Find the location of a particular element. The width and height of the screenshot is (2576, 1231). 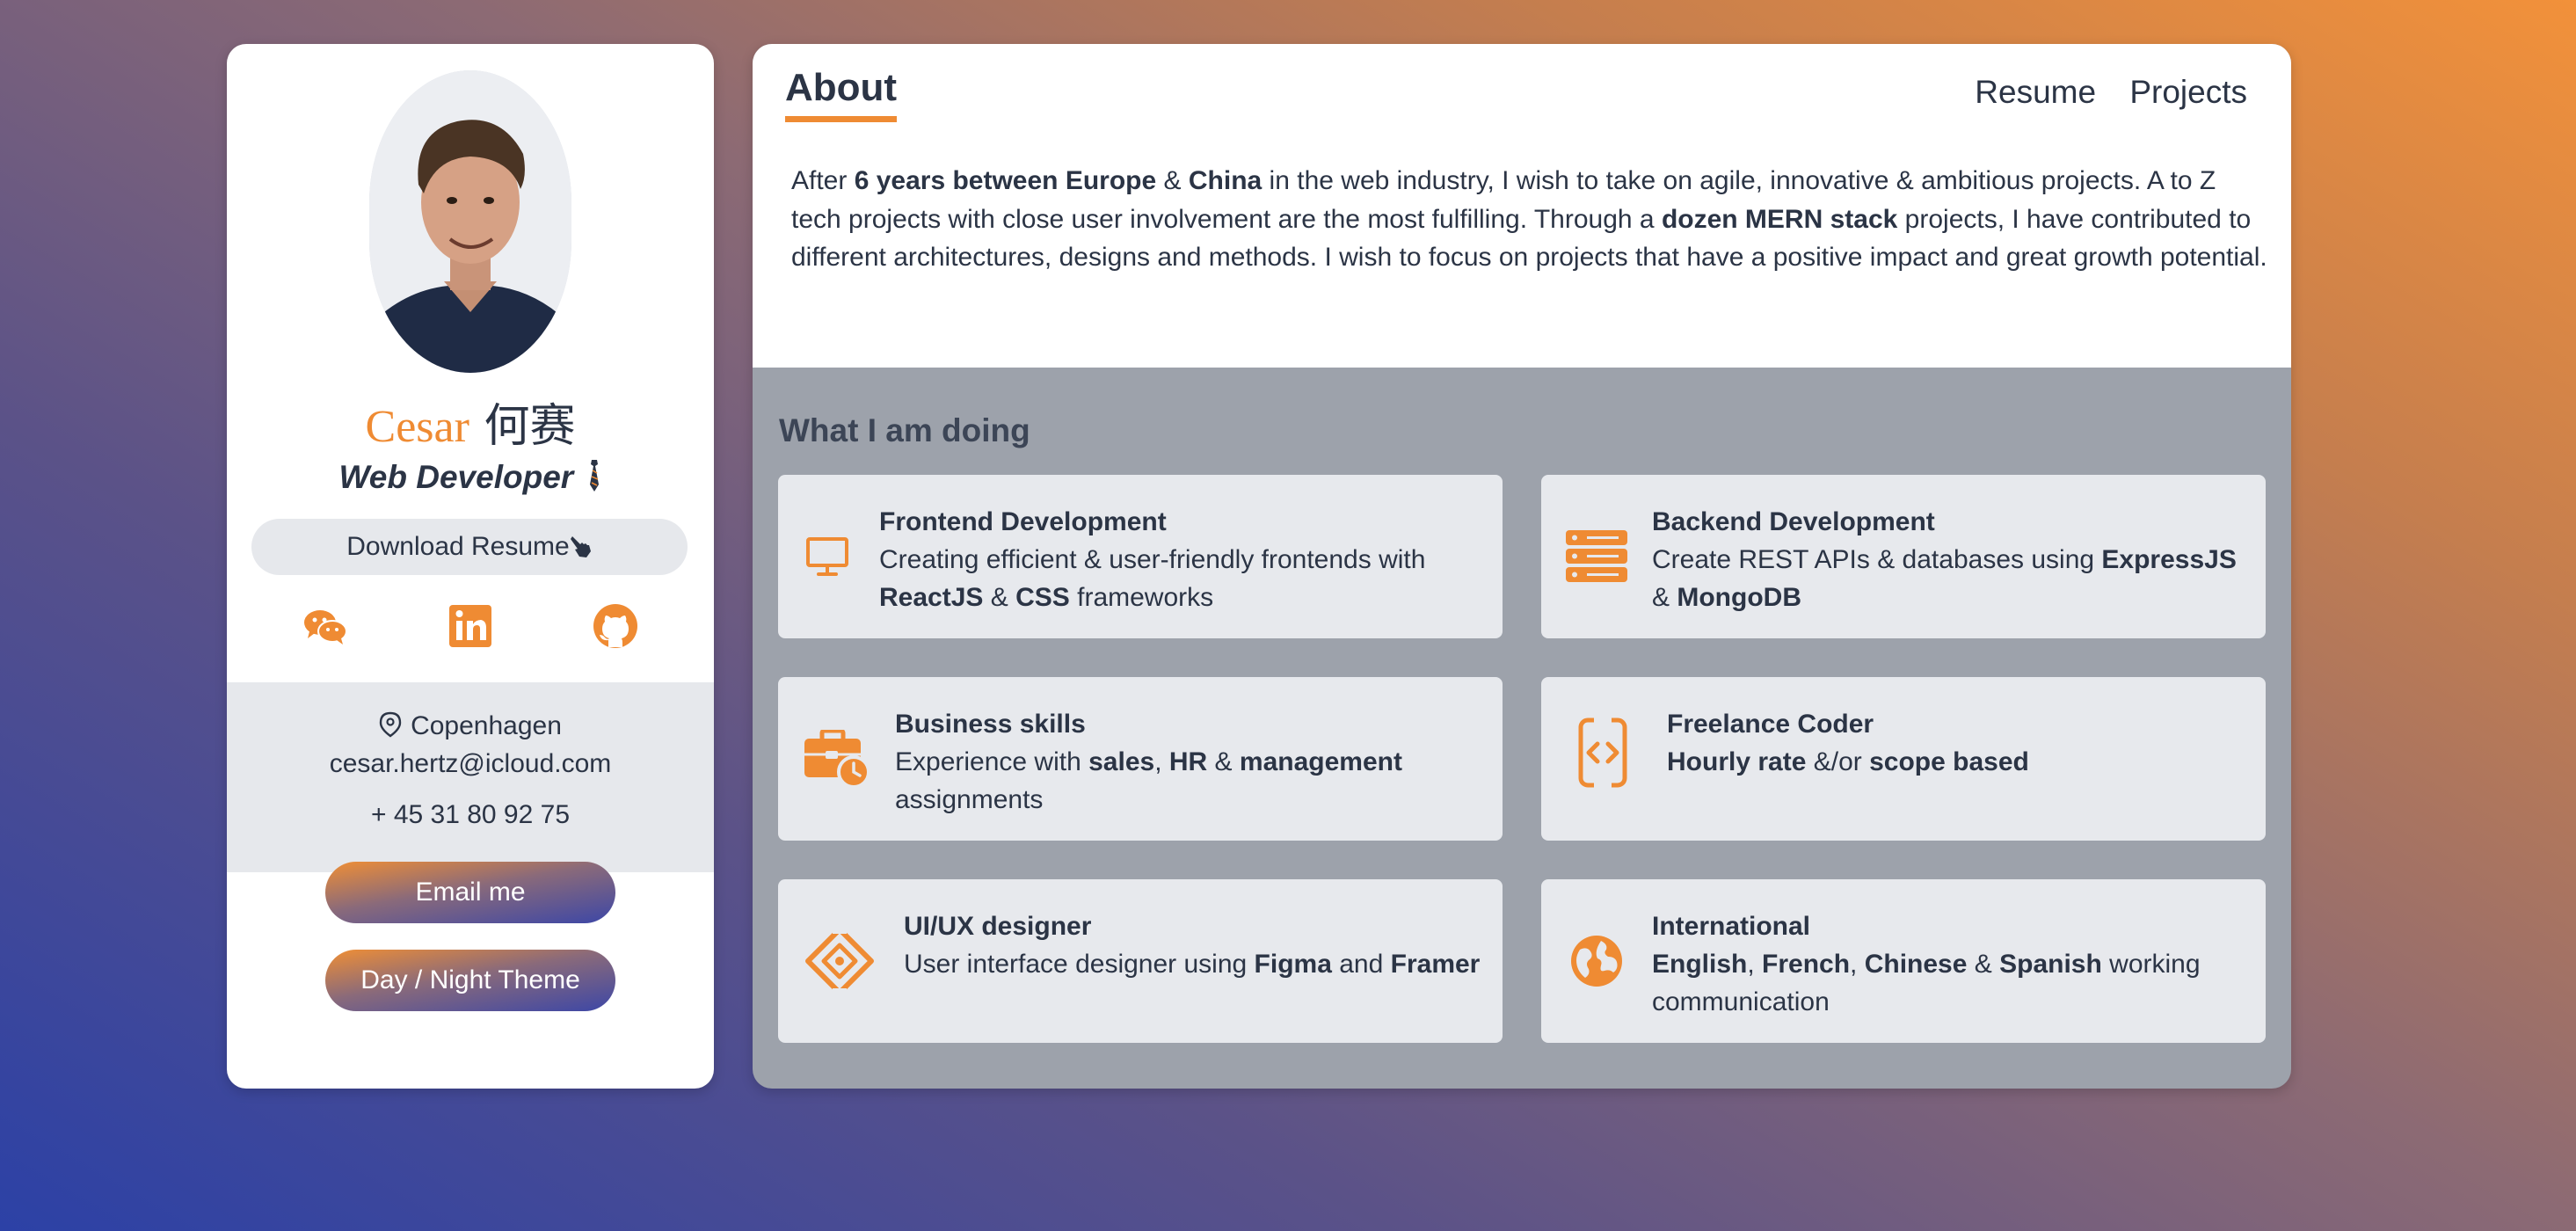

github-link is located at coordinates (615, 626).